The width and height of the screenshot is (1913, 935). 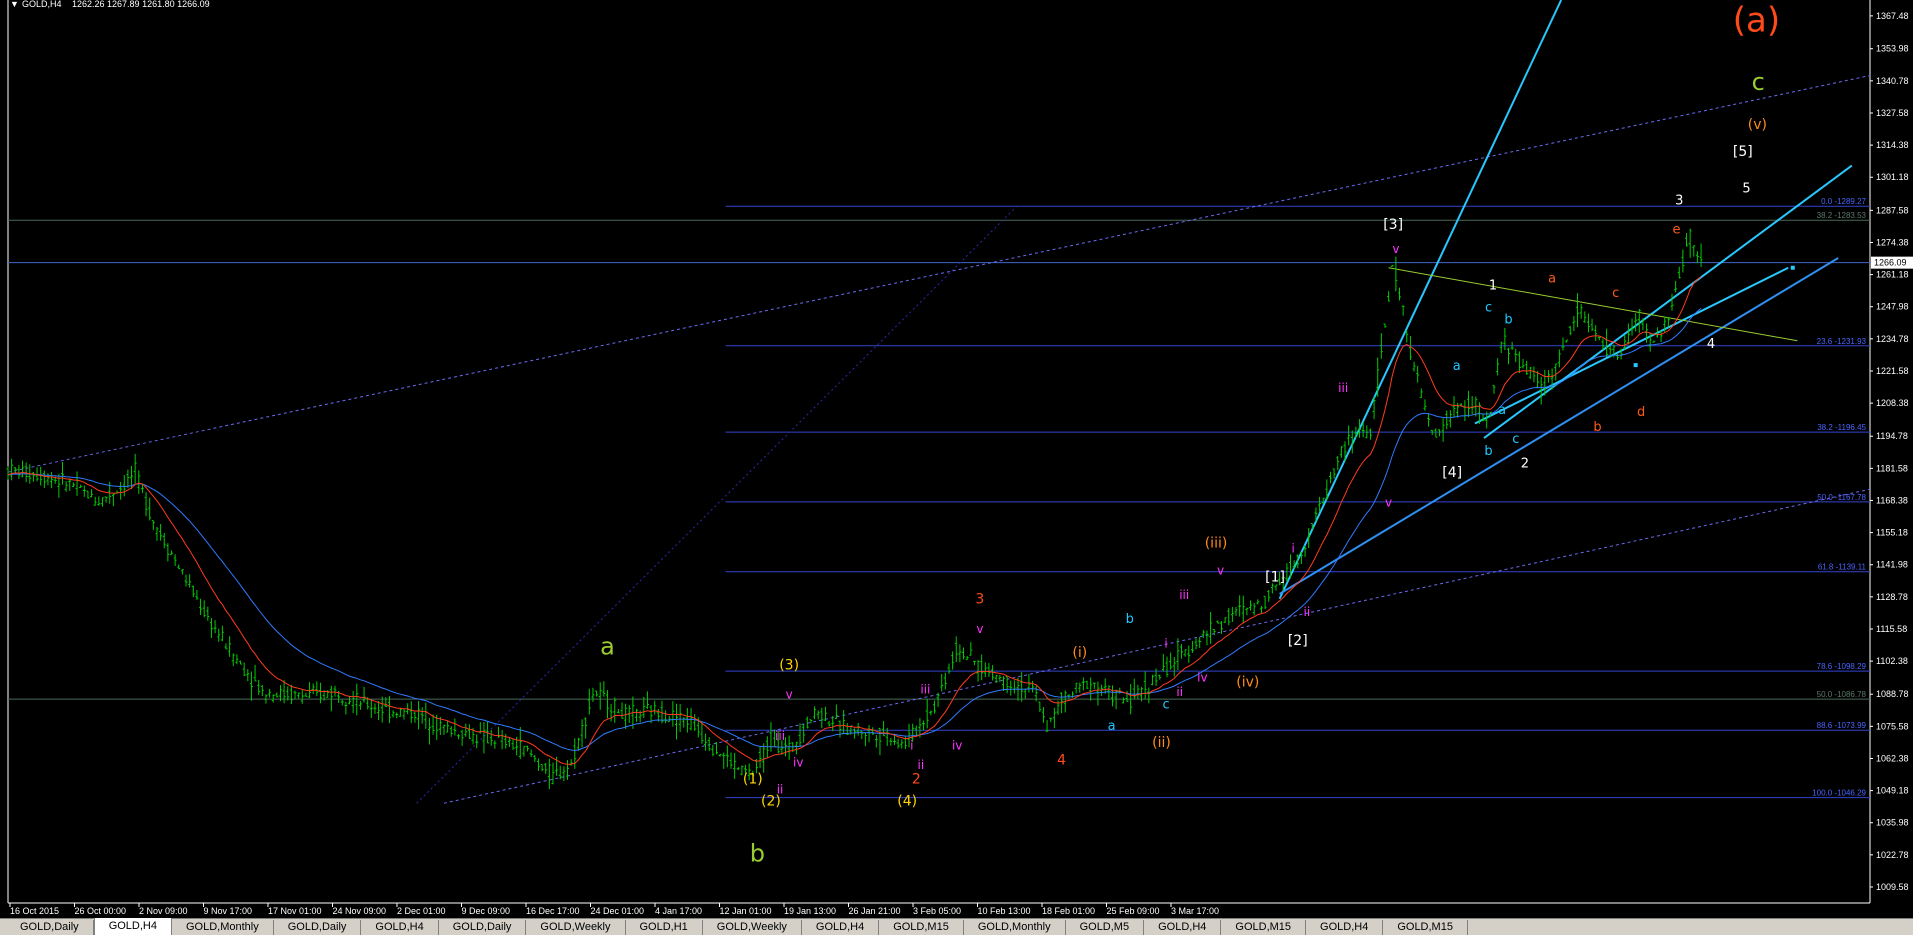 I want to click on price-tick-label: 1221.58, so click(x=1892, y=371).